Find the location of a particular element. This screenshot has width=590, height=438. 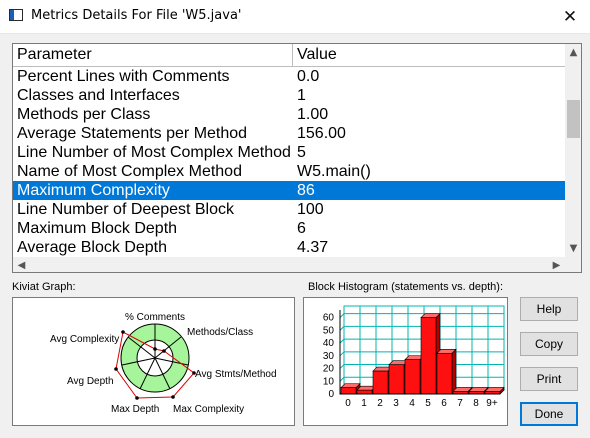

scrollbar-corner is located at coordinates (573, 264).